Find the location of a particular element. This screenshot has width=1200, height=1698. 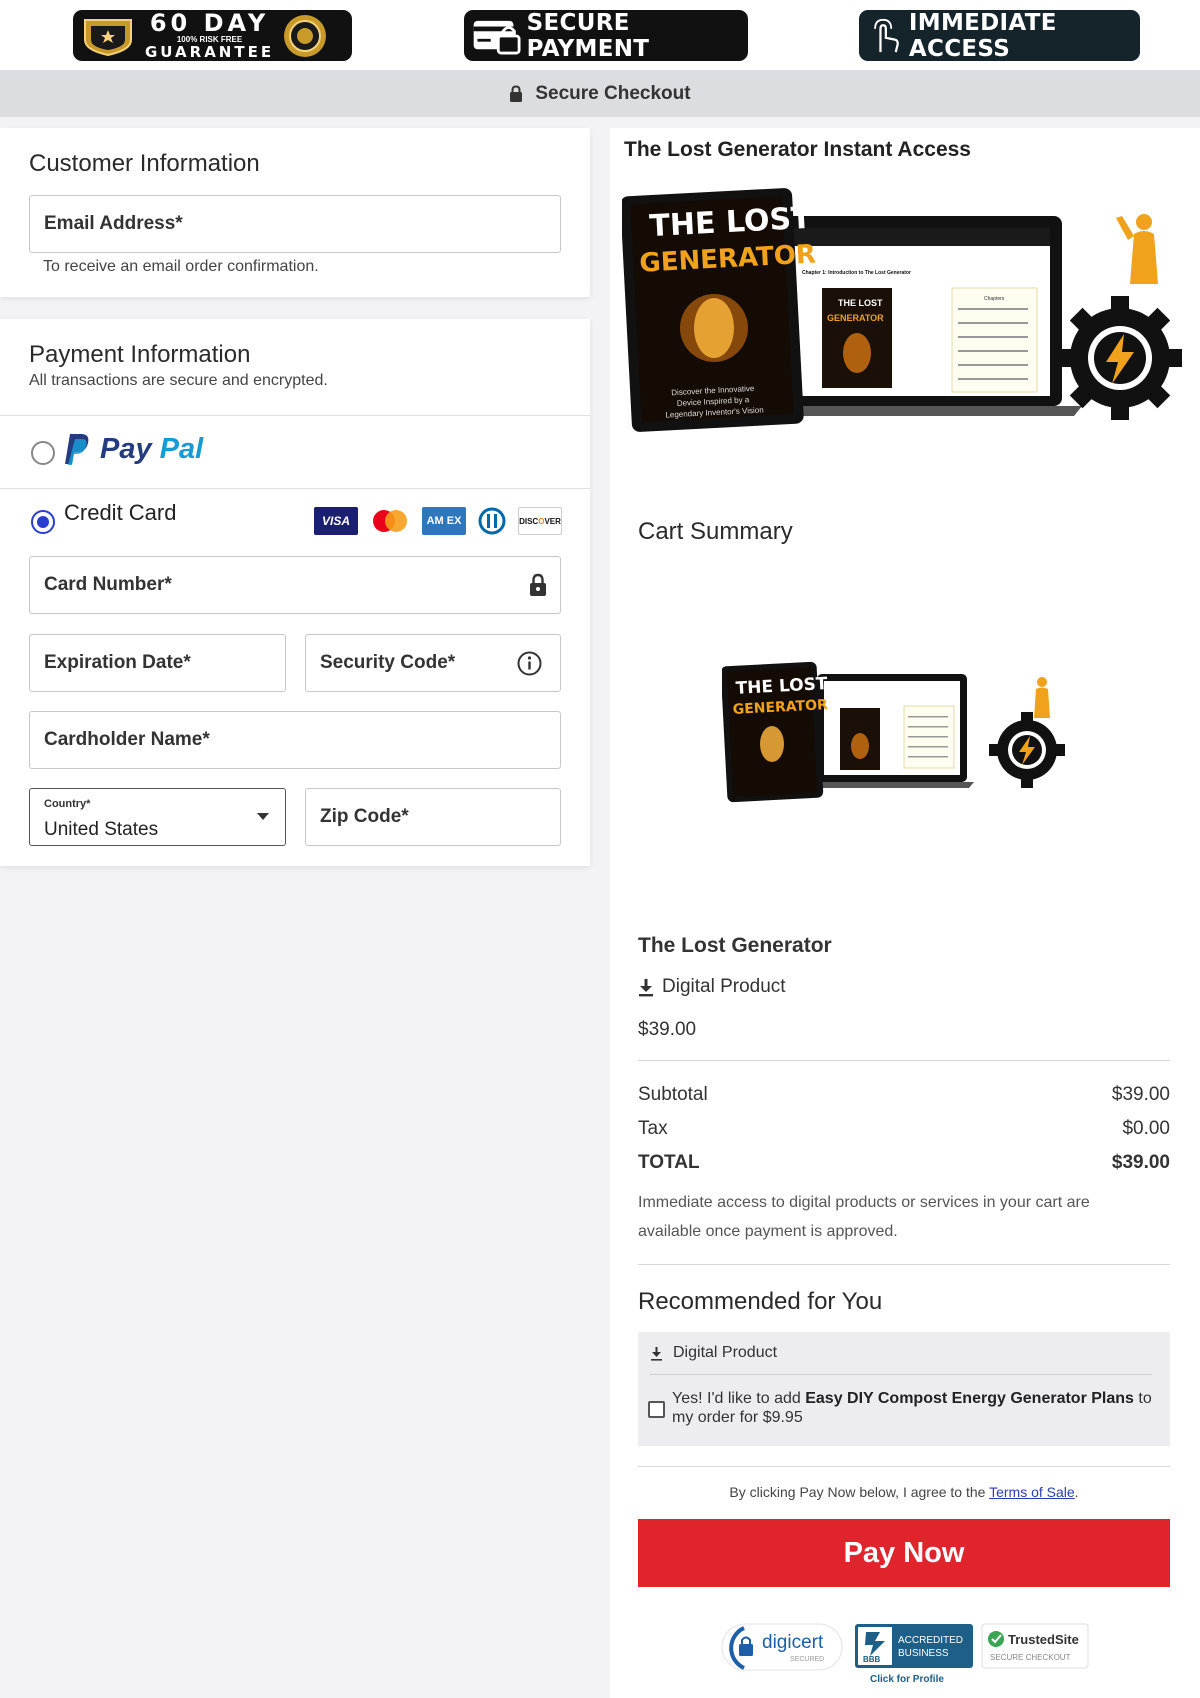

country-value: United States is located at coordinates (101, 829).